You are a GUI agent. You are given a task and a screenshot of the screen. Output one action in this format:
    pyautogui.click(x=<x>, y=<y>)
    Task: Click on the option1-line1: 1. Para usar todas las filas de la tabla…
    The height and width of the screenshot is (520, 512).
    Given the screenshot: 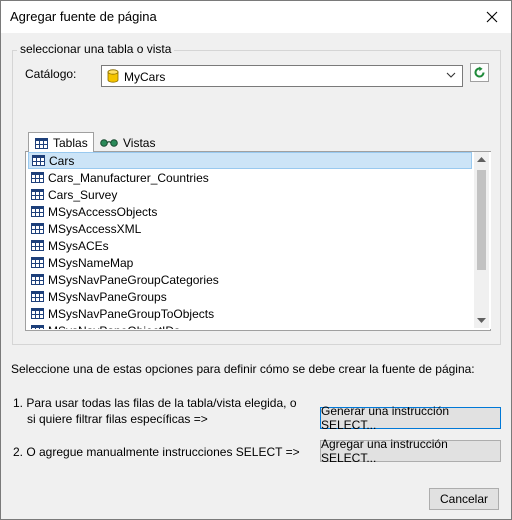 What is the action you would take?
    pyautogui.click(x=155, y=403)
    